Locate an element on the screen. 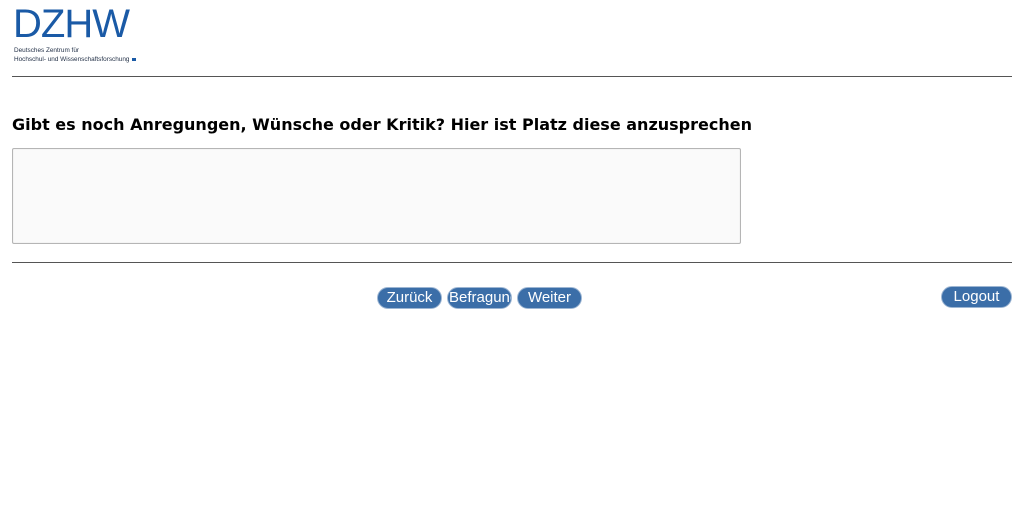  survey-button: Befragung is located at coordinates (479, 298).